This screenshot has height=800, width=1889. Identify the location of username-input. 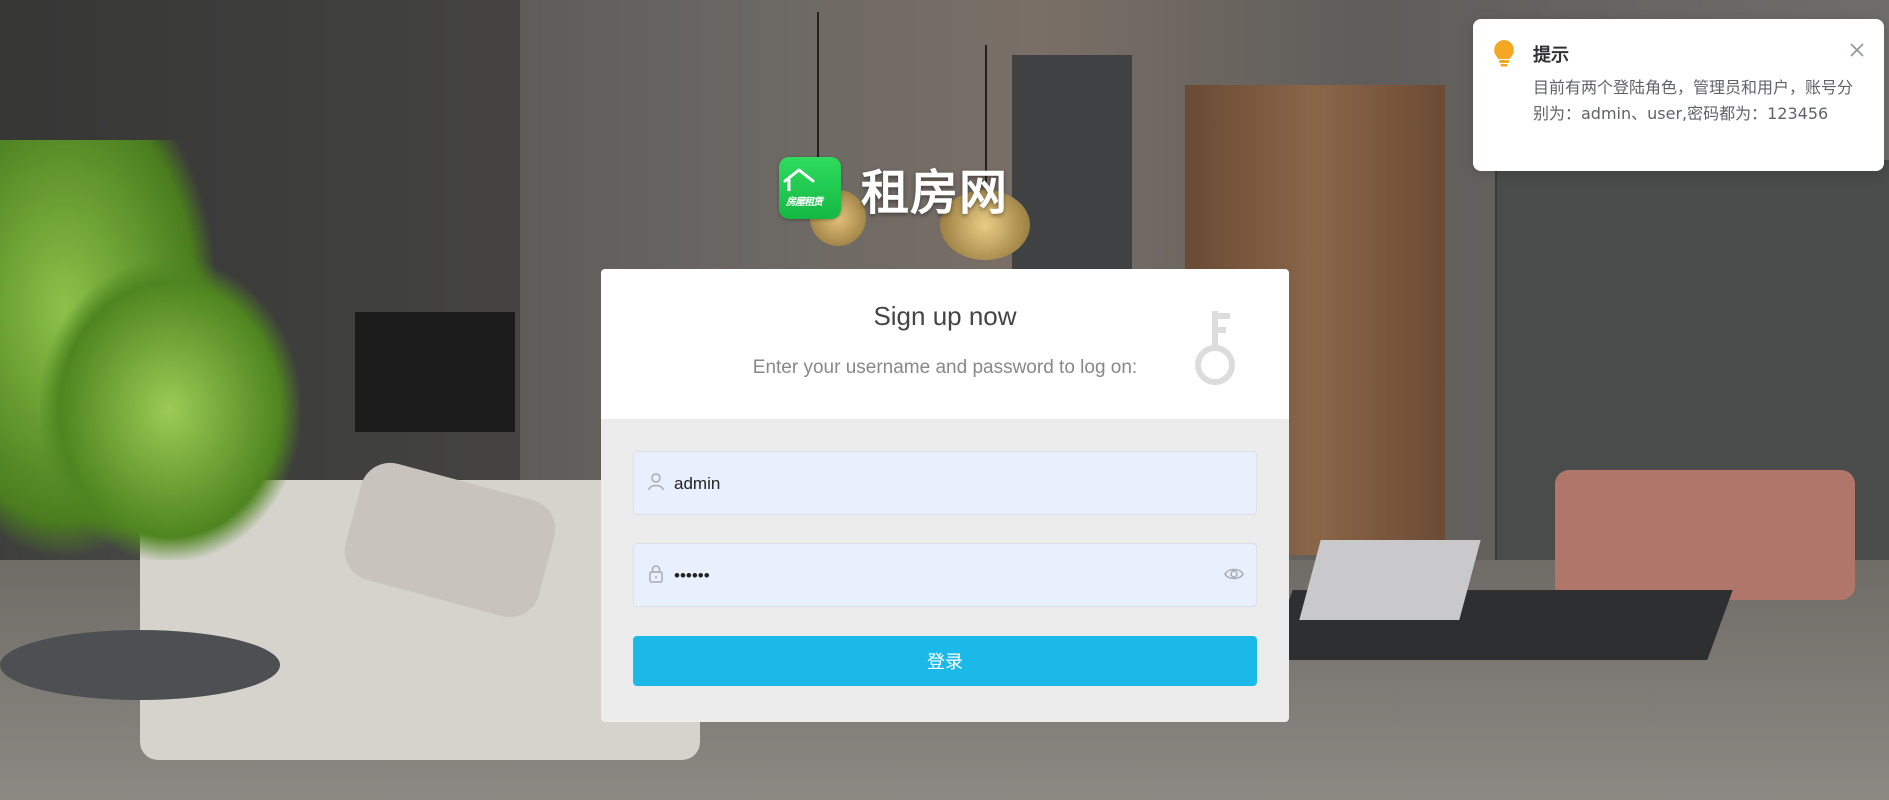
(944, 484).